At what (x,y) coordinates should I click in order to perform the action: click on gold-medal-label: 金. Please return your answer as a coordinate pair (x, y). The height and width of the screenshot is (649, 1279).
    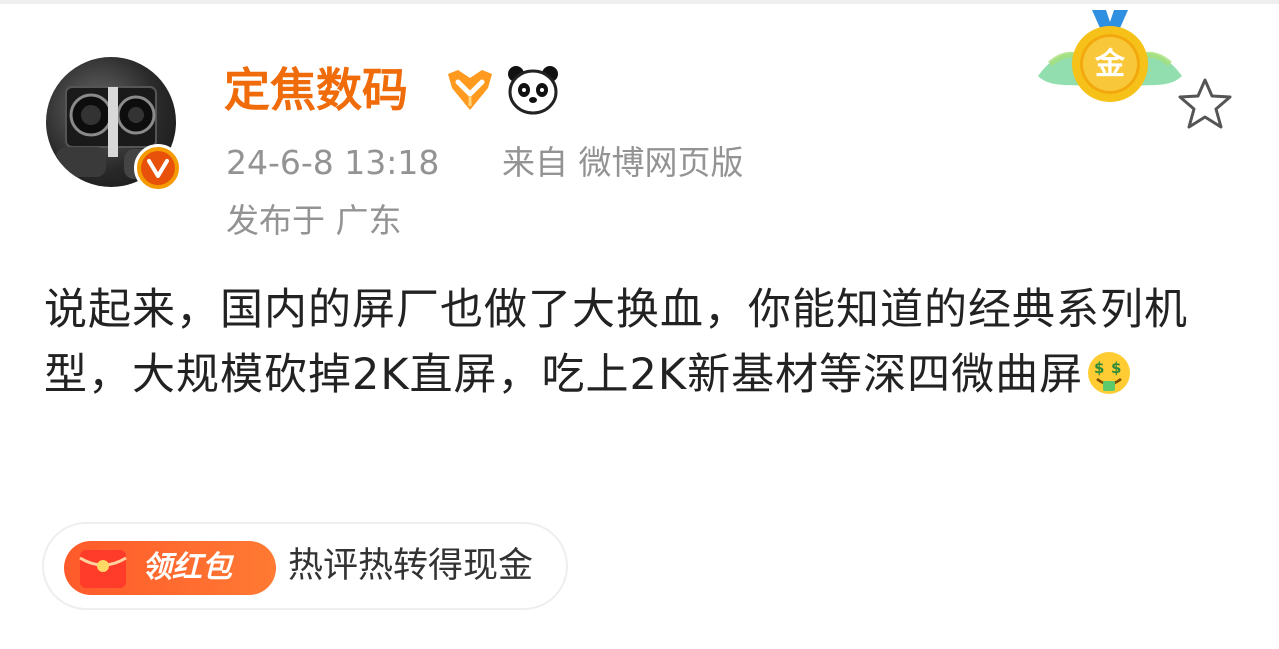
    Looking at the image, I should click on (1110, 64).